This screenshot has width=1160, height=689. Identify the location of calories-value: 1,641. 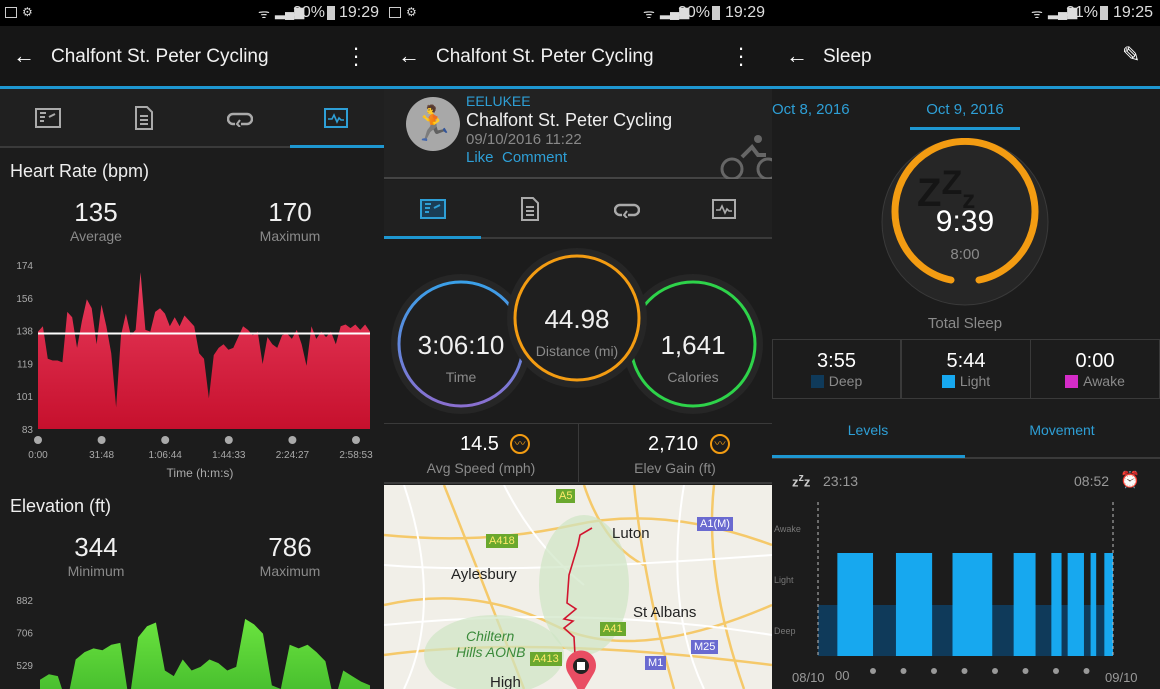
(693, 345).